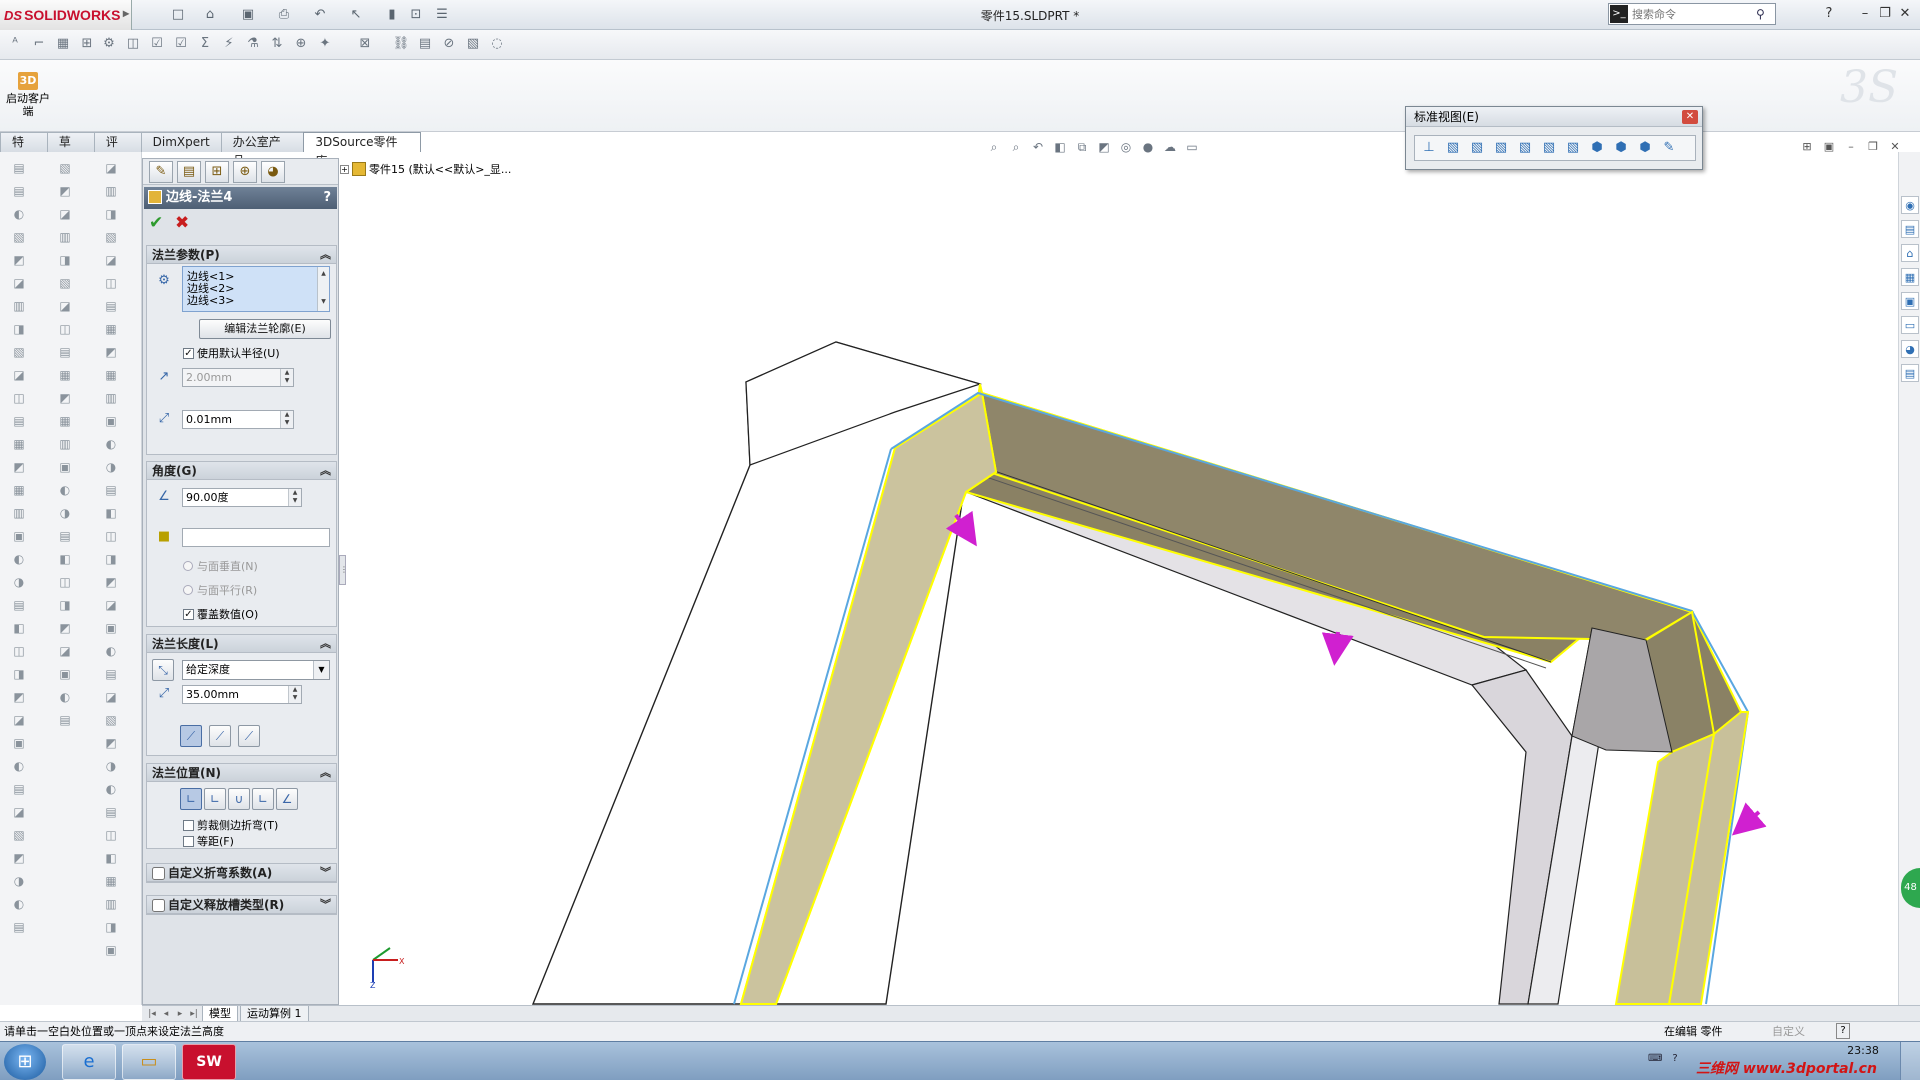 The height and width of the screenshot is (1080, 1920). Describe the element at coordinates (210, 15) in the screenshot. I see `open-file-icon: ⌂` at that location.